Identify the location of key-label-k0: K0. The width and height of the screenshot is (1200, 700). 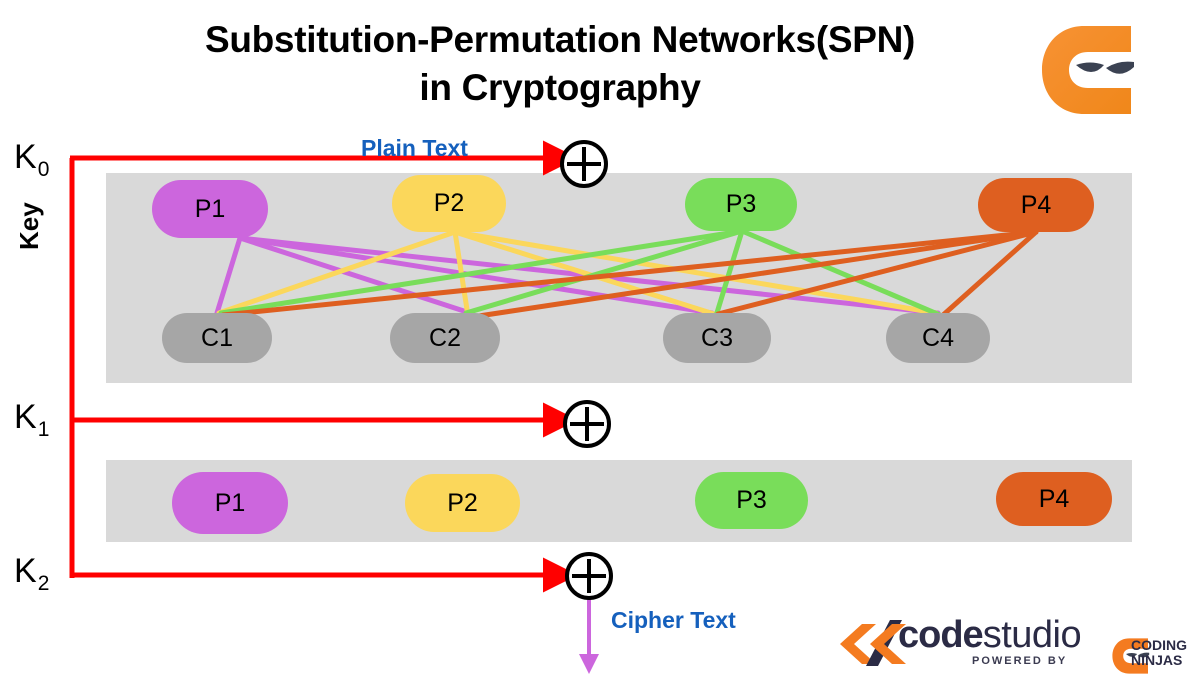
(32, 159).